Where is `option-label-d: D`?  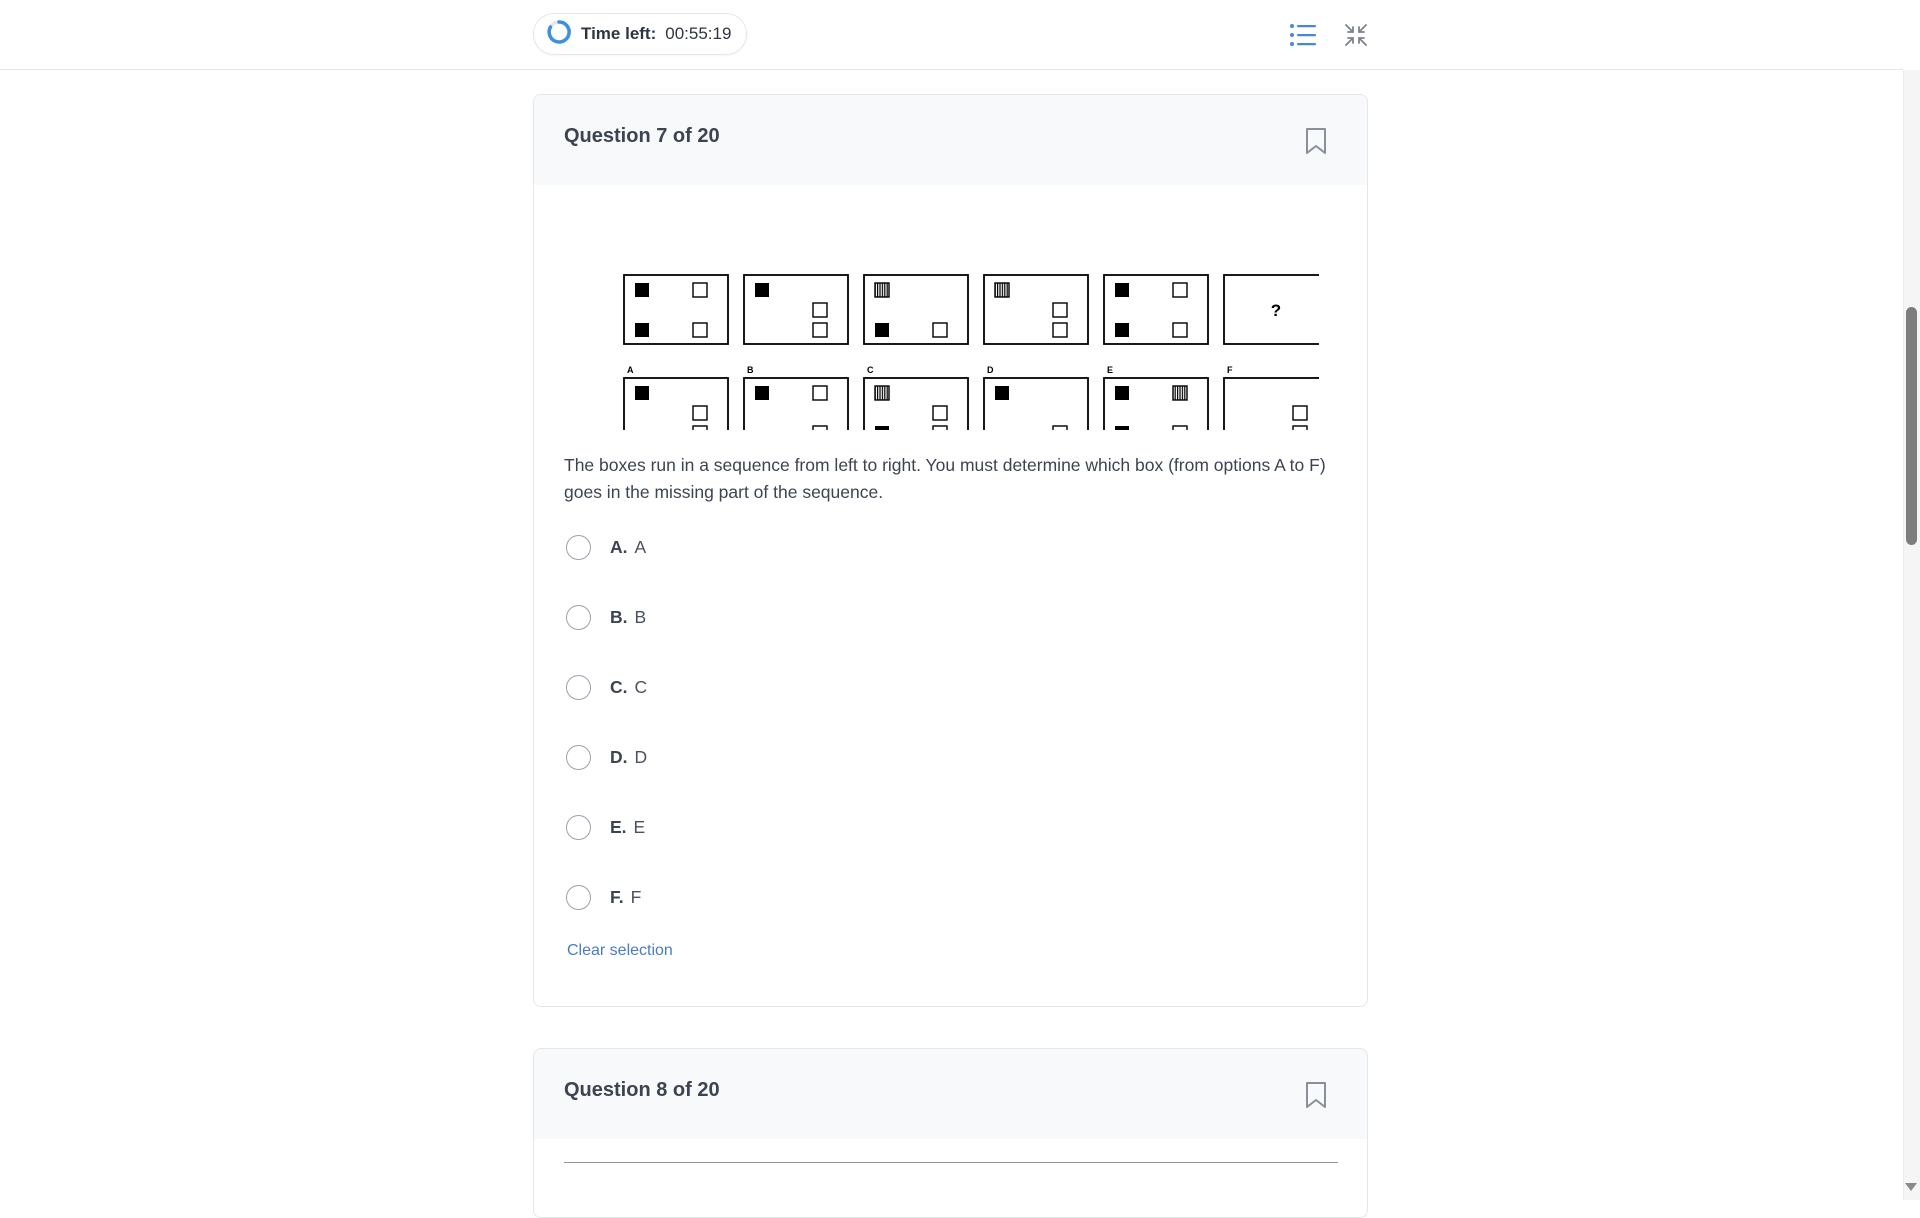 option-label-d: D is located at coordinates (990, 370).